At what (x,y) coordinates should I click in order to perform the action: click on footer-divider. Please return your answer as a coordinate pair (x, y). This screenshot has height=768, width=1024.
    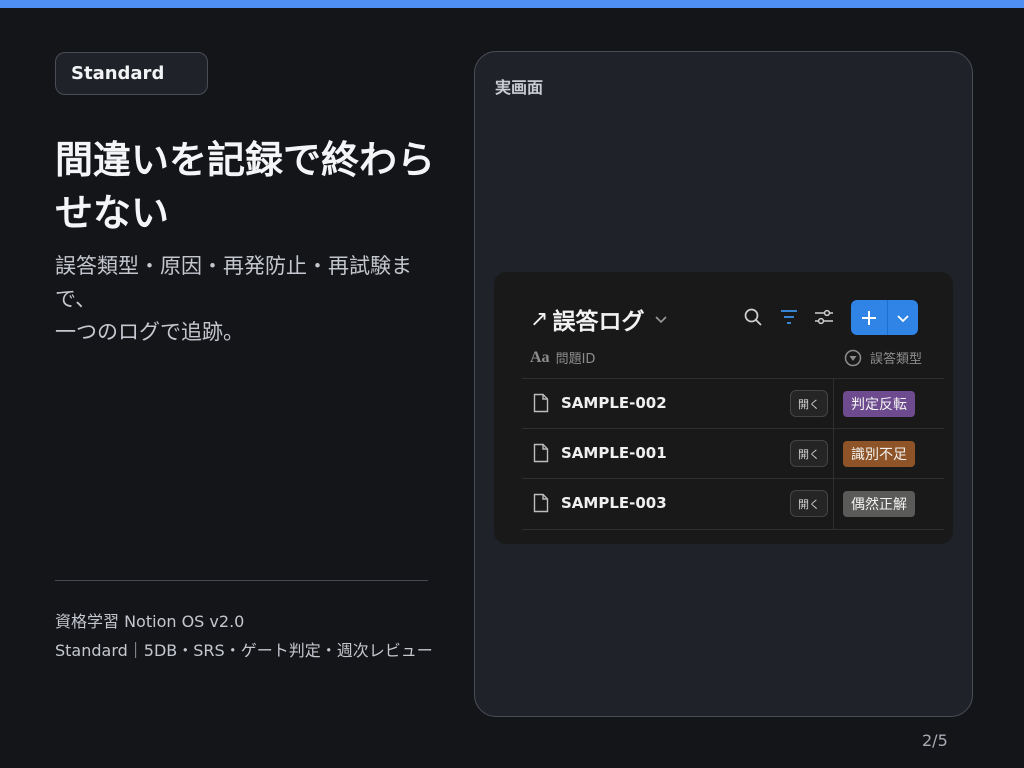
    Looking at the image, I should click on (241, 580).